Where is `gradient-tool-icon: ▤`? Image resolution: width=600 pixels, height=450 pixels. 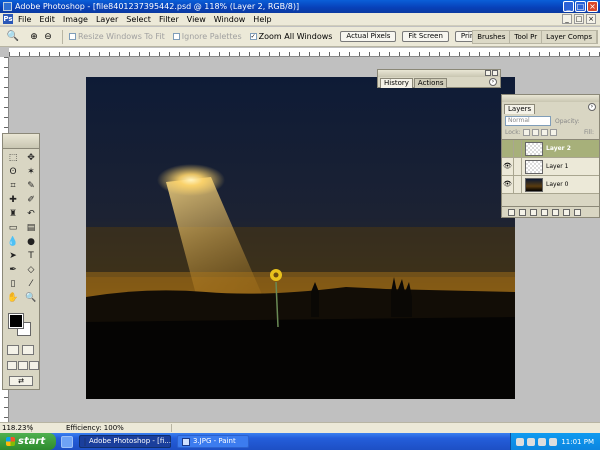
gradient-tool-icon: ▤ is located at coordinates (31, 228).